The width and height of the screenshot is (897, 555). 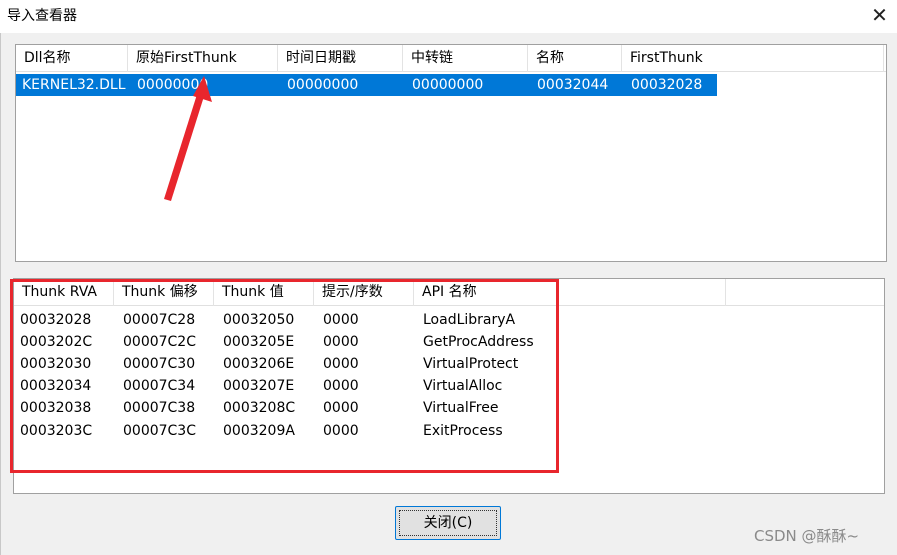 What do you see at coordinates (259, 431) in the screenshot?
I see `thunk-value: 0003209A` at bounding box center [259, 431].